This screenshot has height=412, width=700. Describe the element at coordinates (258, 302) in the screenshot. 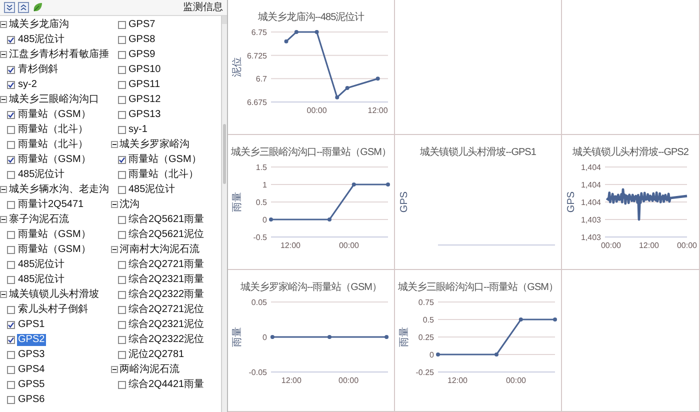

I see `tick-label: 0.05` at that location.